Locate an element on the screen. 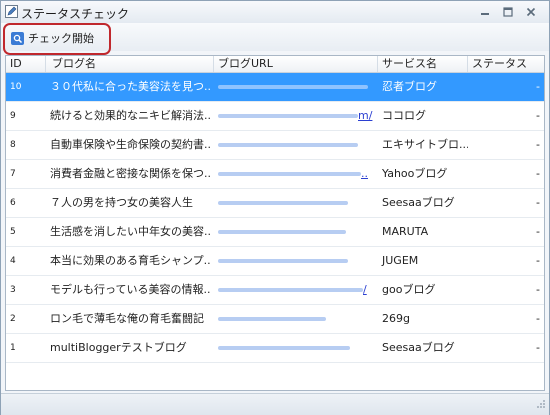 The height and width of the screenshot is (415, 550). table-row: 4 本当に効果のある育毛シャンプ... JUGEM - is located at coordinates (275, 261).